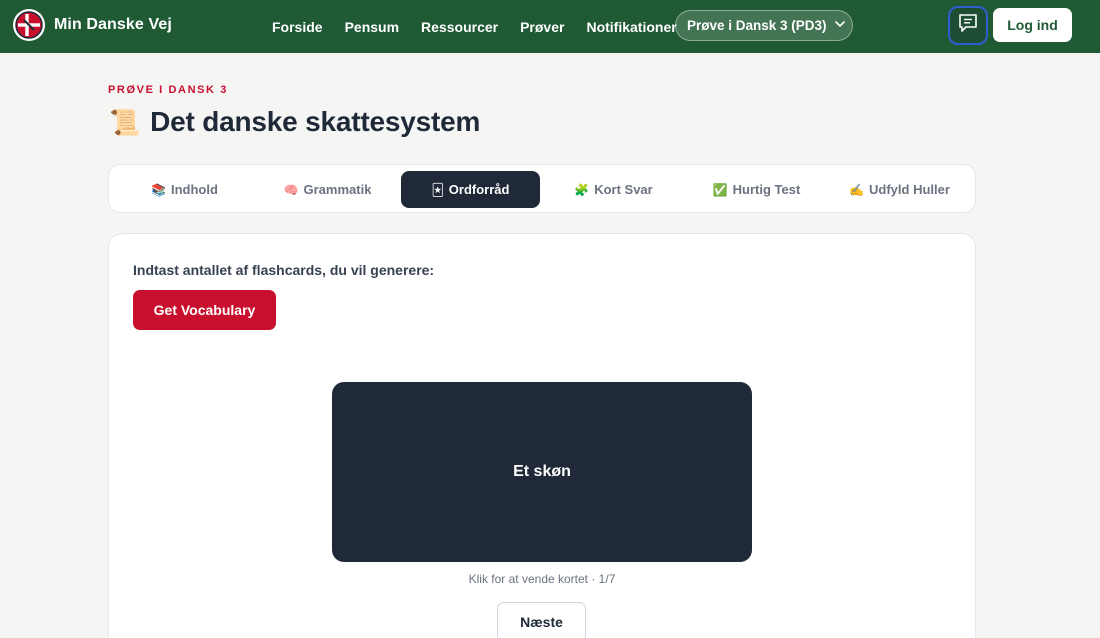  I want to click on tab-label: Kort Svar, so click(623, 189).